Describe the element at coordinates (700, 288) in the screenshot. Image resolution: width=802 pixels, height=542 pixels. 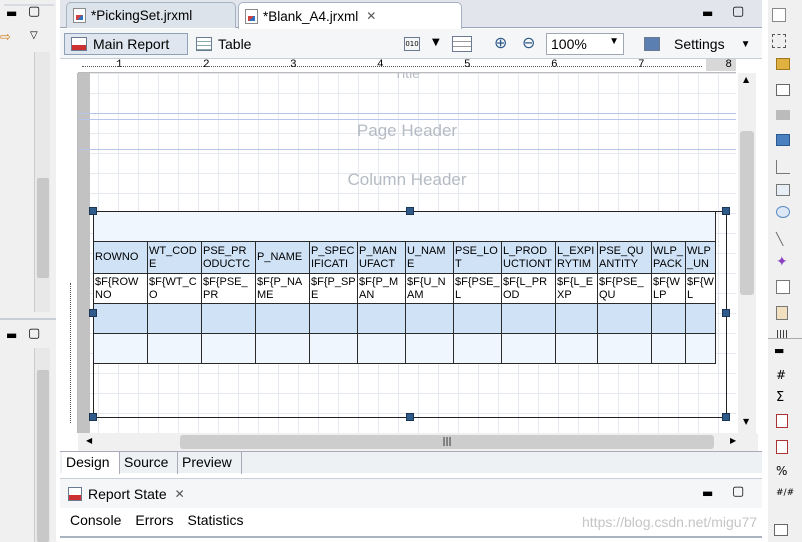
I see `field-cell: $F{WL` at that location.